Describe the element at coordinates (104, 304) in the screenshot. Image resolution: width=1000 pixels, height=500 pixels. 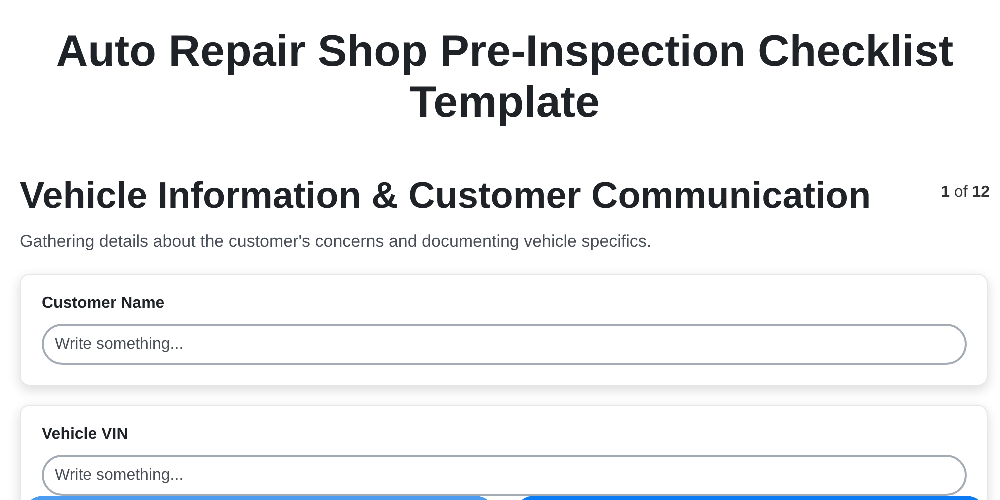
I see `field-label: Customer Name` at that location.